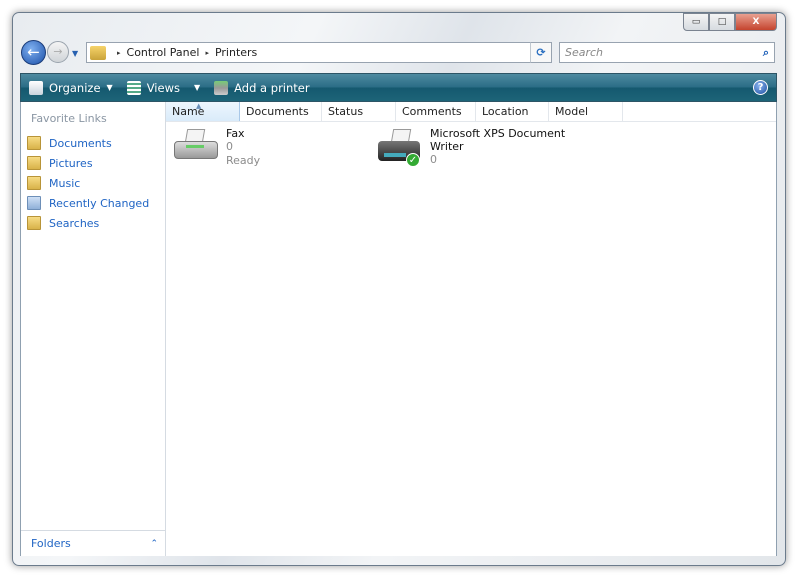  What do you see at coordinates (34, 143) in the screenshot?
I see `documents-folder-icon` at bounding box center [34, 143].